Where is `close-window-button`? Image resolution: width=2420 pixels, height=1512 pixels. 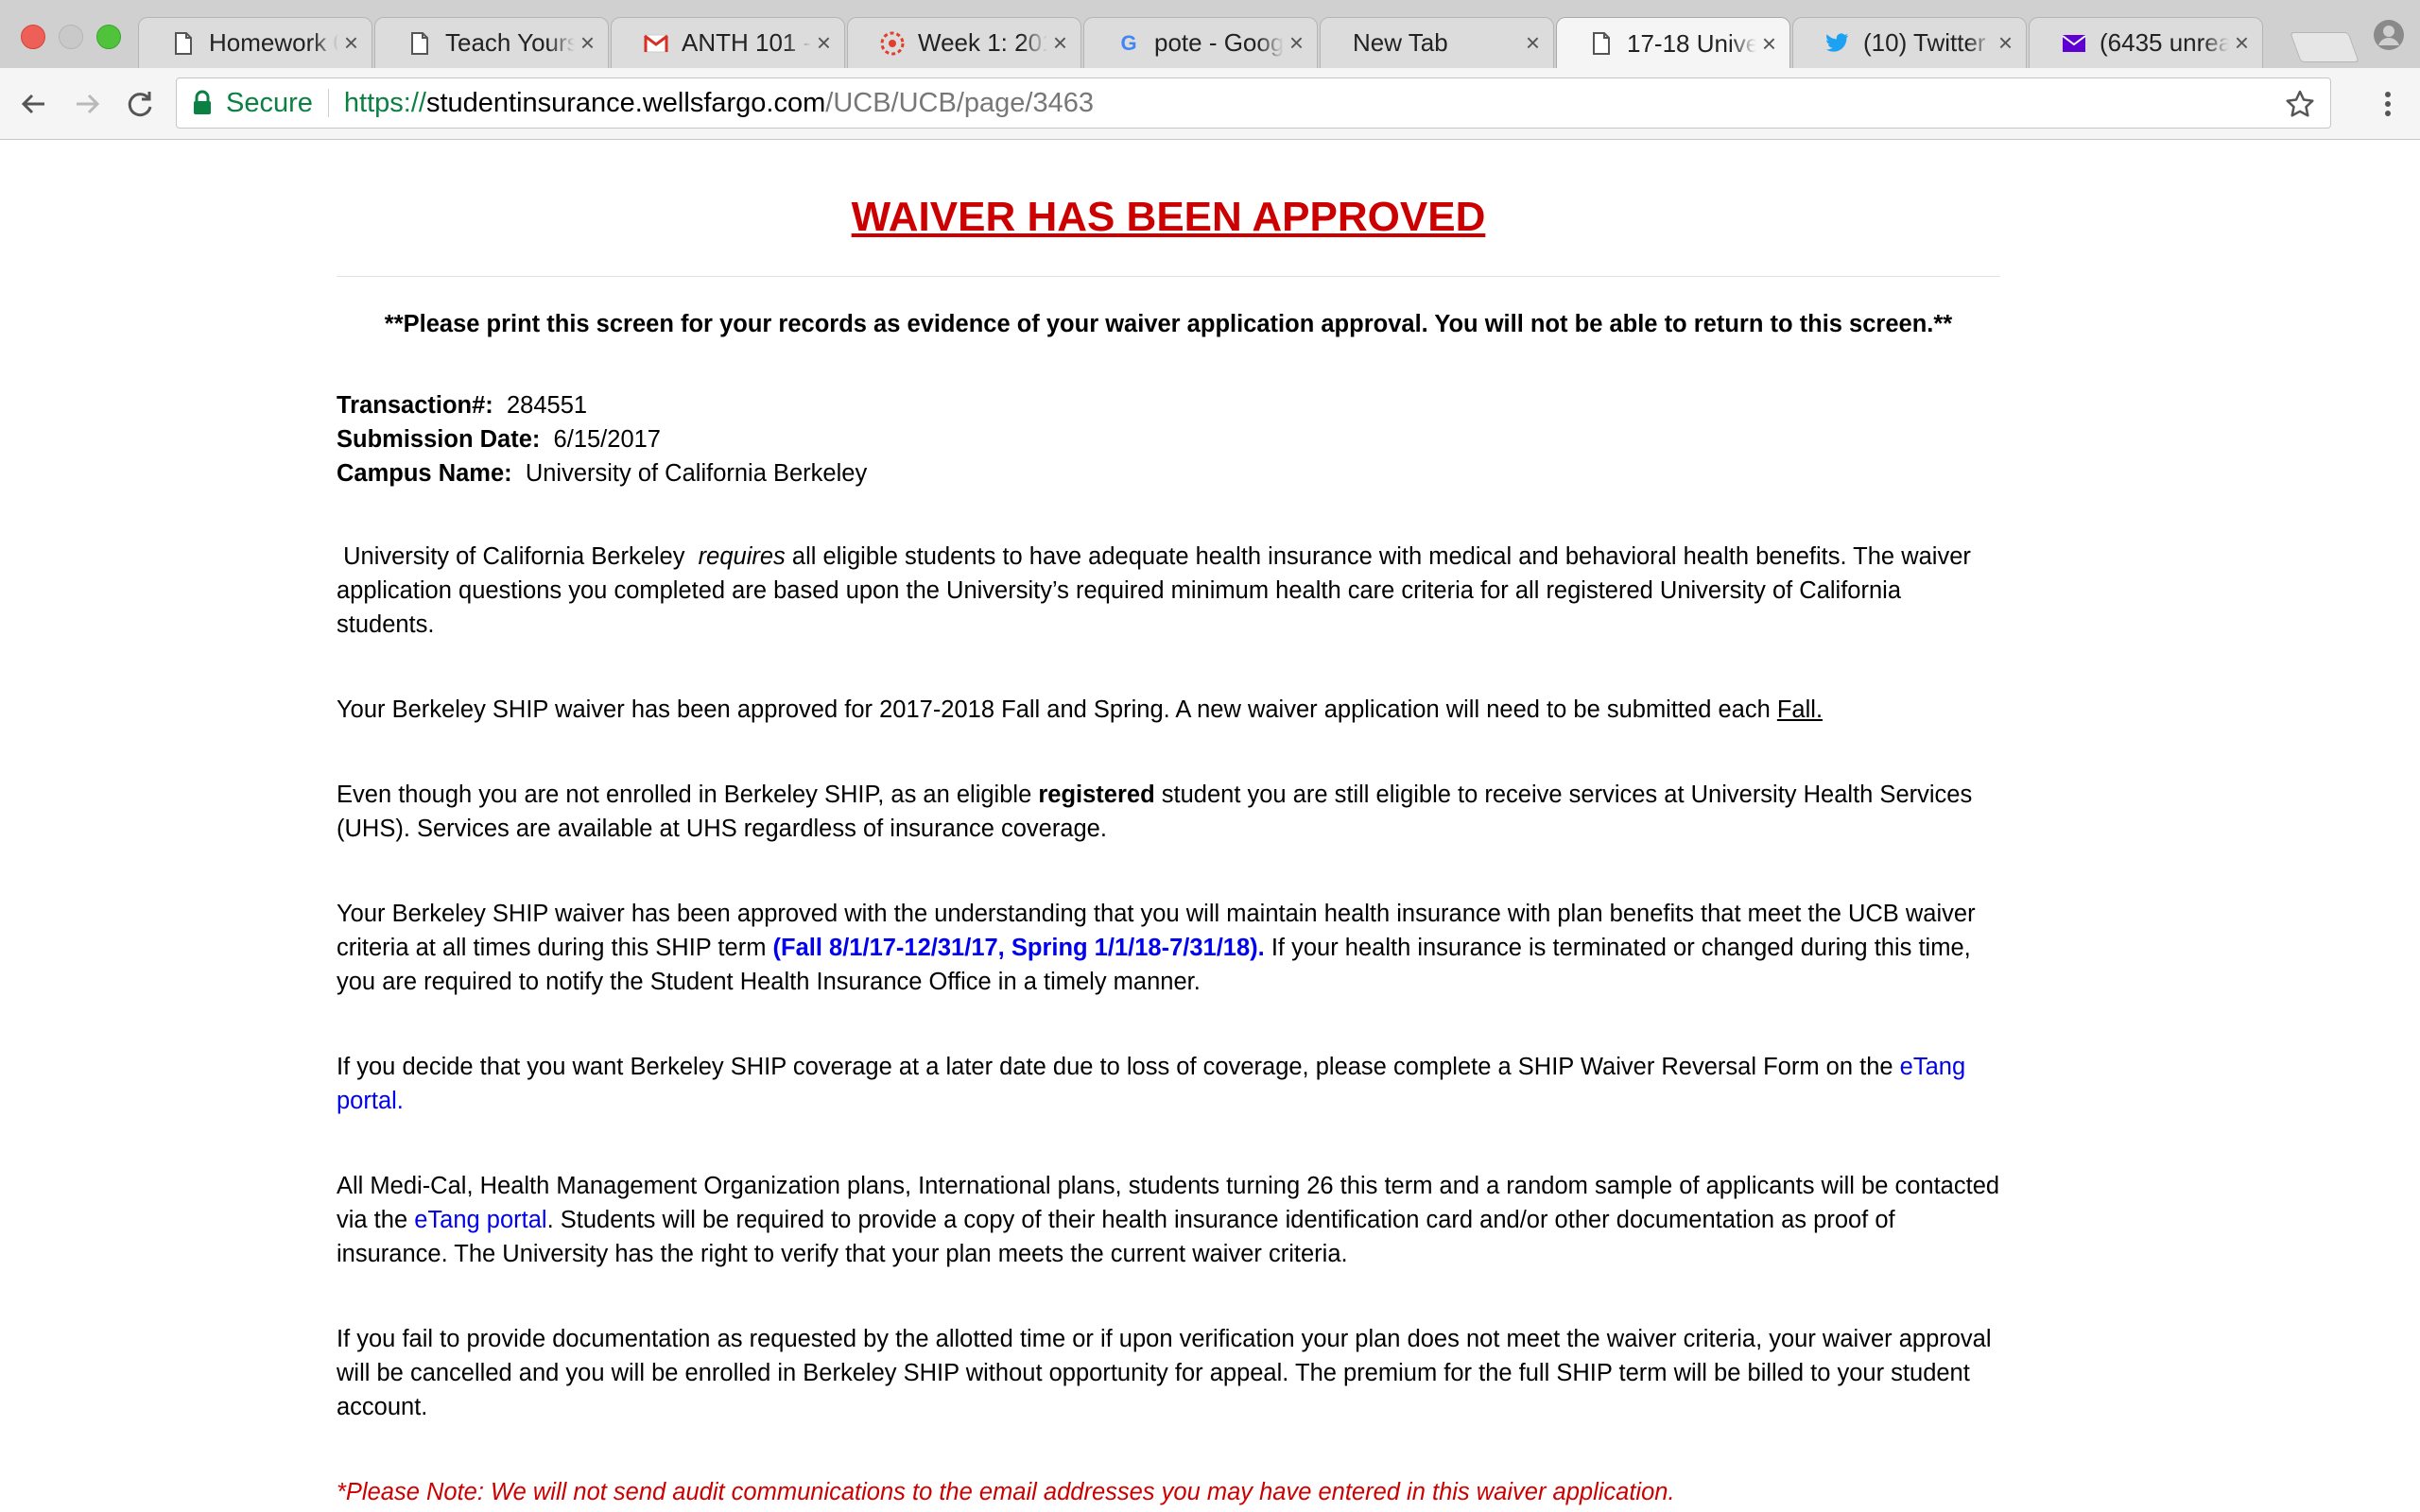
close-window-button is located at coordinates (33, 37).